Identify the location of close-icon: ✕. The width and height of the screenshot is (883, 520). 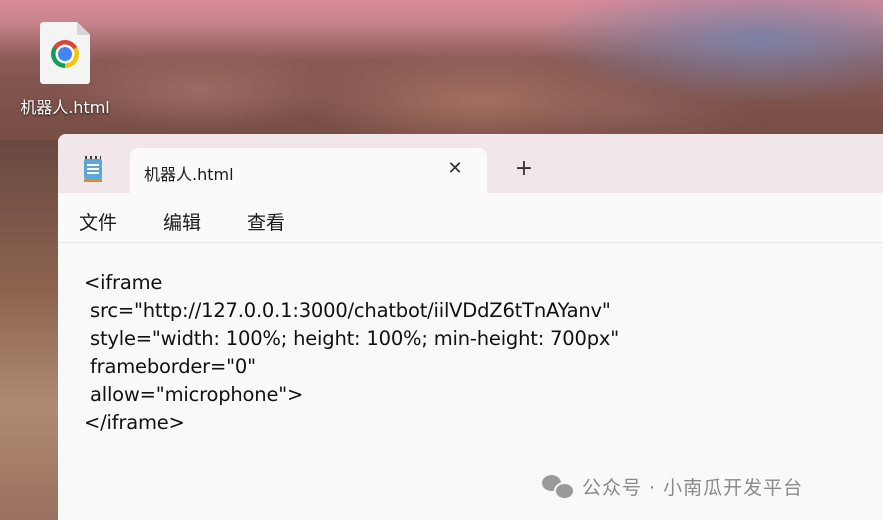
(455, 169).